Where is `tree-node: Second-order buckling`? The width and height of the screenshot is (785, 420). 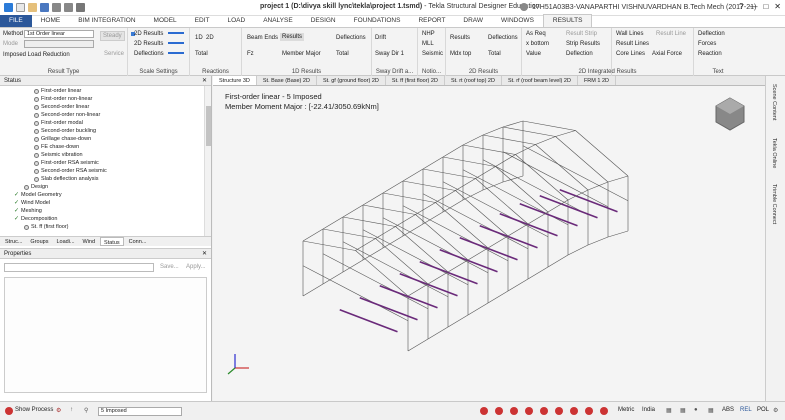
tree-node: Second-order buckling is located at coordinates (65, 131).